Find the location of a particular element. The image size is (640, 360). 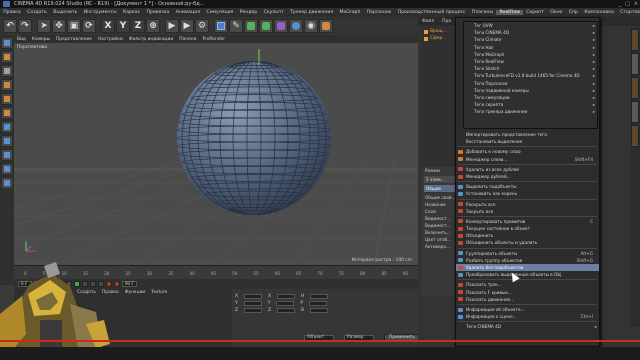

submenu-item: Теги трекера движения ▸ is located at coordinates (530, 111).